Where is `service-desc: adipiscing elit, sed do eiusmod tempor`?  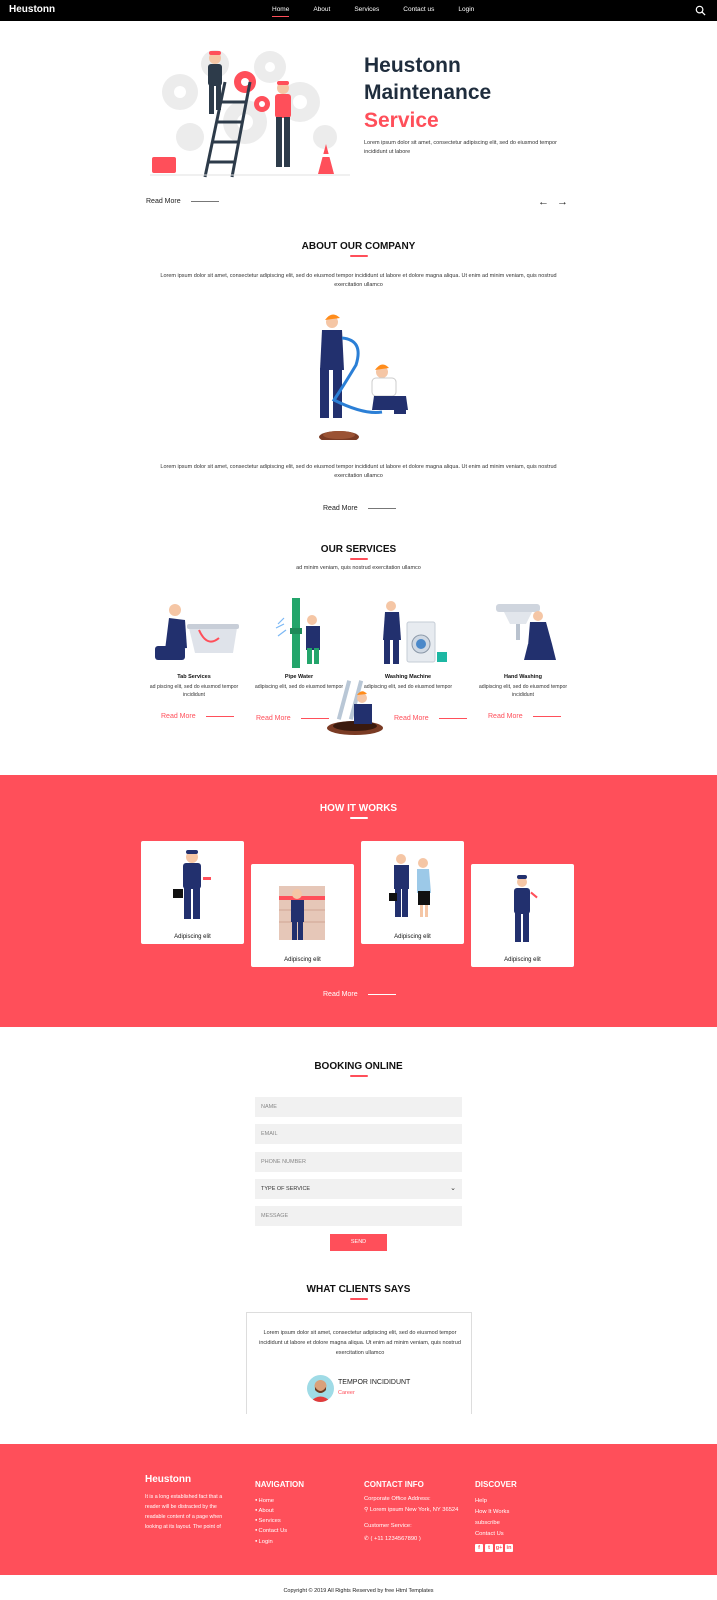
service-desc: adipiscing elit, sed do eiusmod tempor is located at coordinates (408, 687).